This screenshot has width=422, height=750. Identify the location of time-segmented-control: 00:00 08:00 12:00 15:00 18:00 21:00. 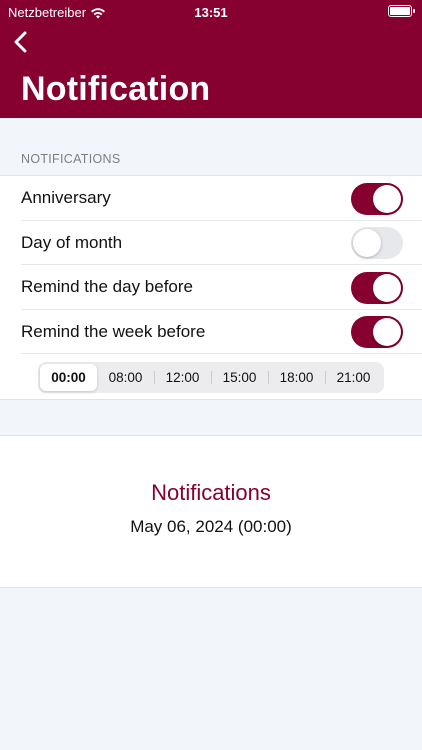
(211, 377).